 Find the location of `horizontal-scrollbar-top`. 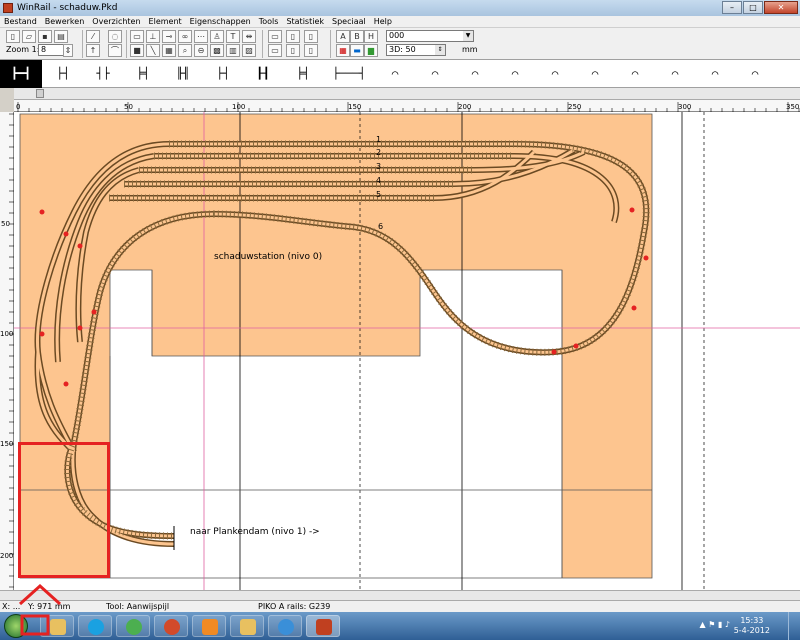

horizontal-scrollbar-top is located at coordinates (407, 94).